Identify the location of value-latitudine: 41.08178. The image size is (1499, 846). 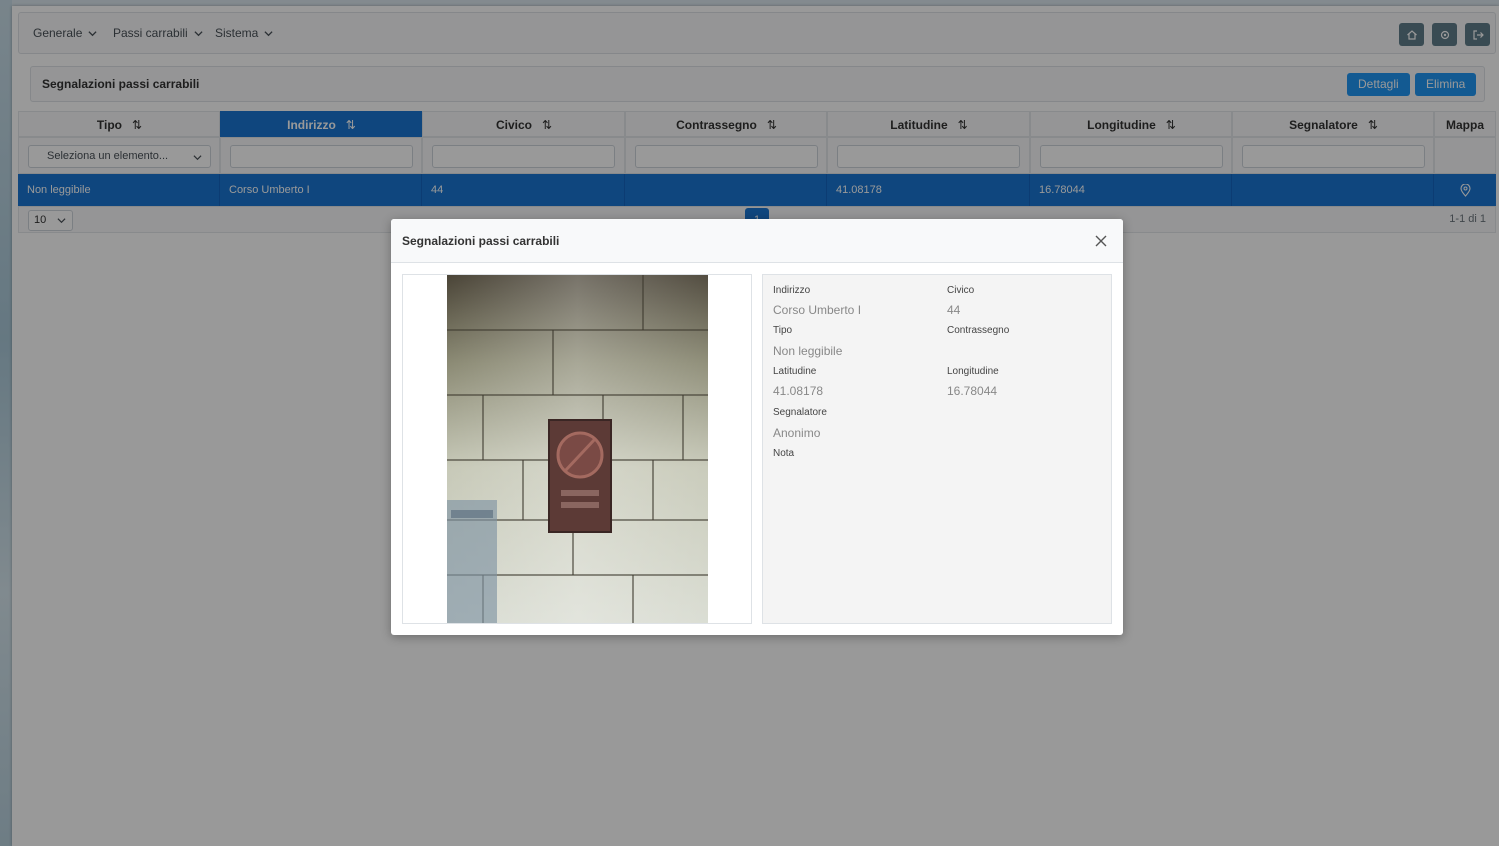
(798, 391).